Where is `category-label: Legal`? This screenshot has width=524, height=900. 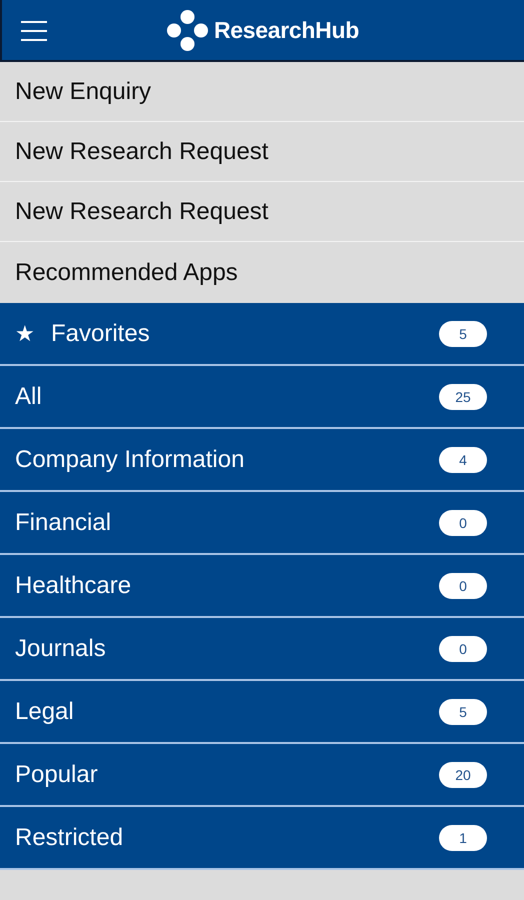 category-label: Legal is located at coordinates (45, 712).